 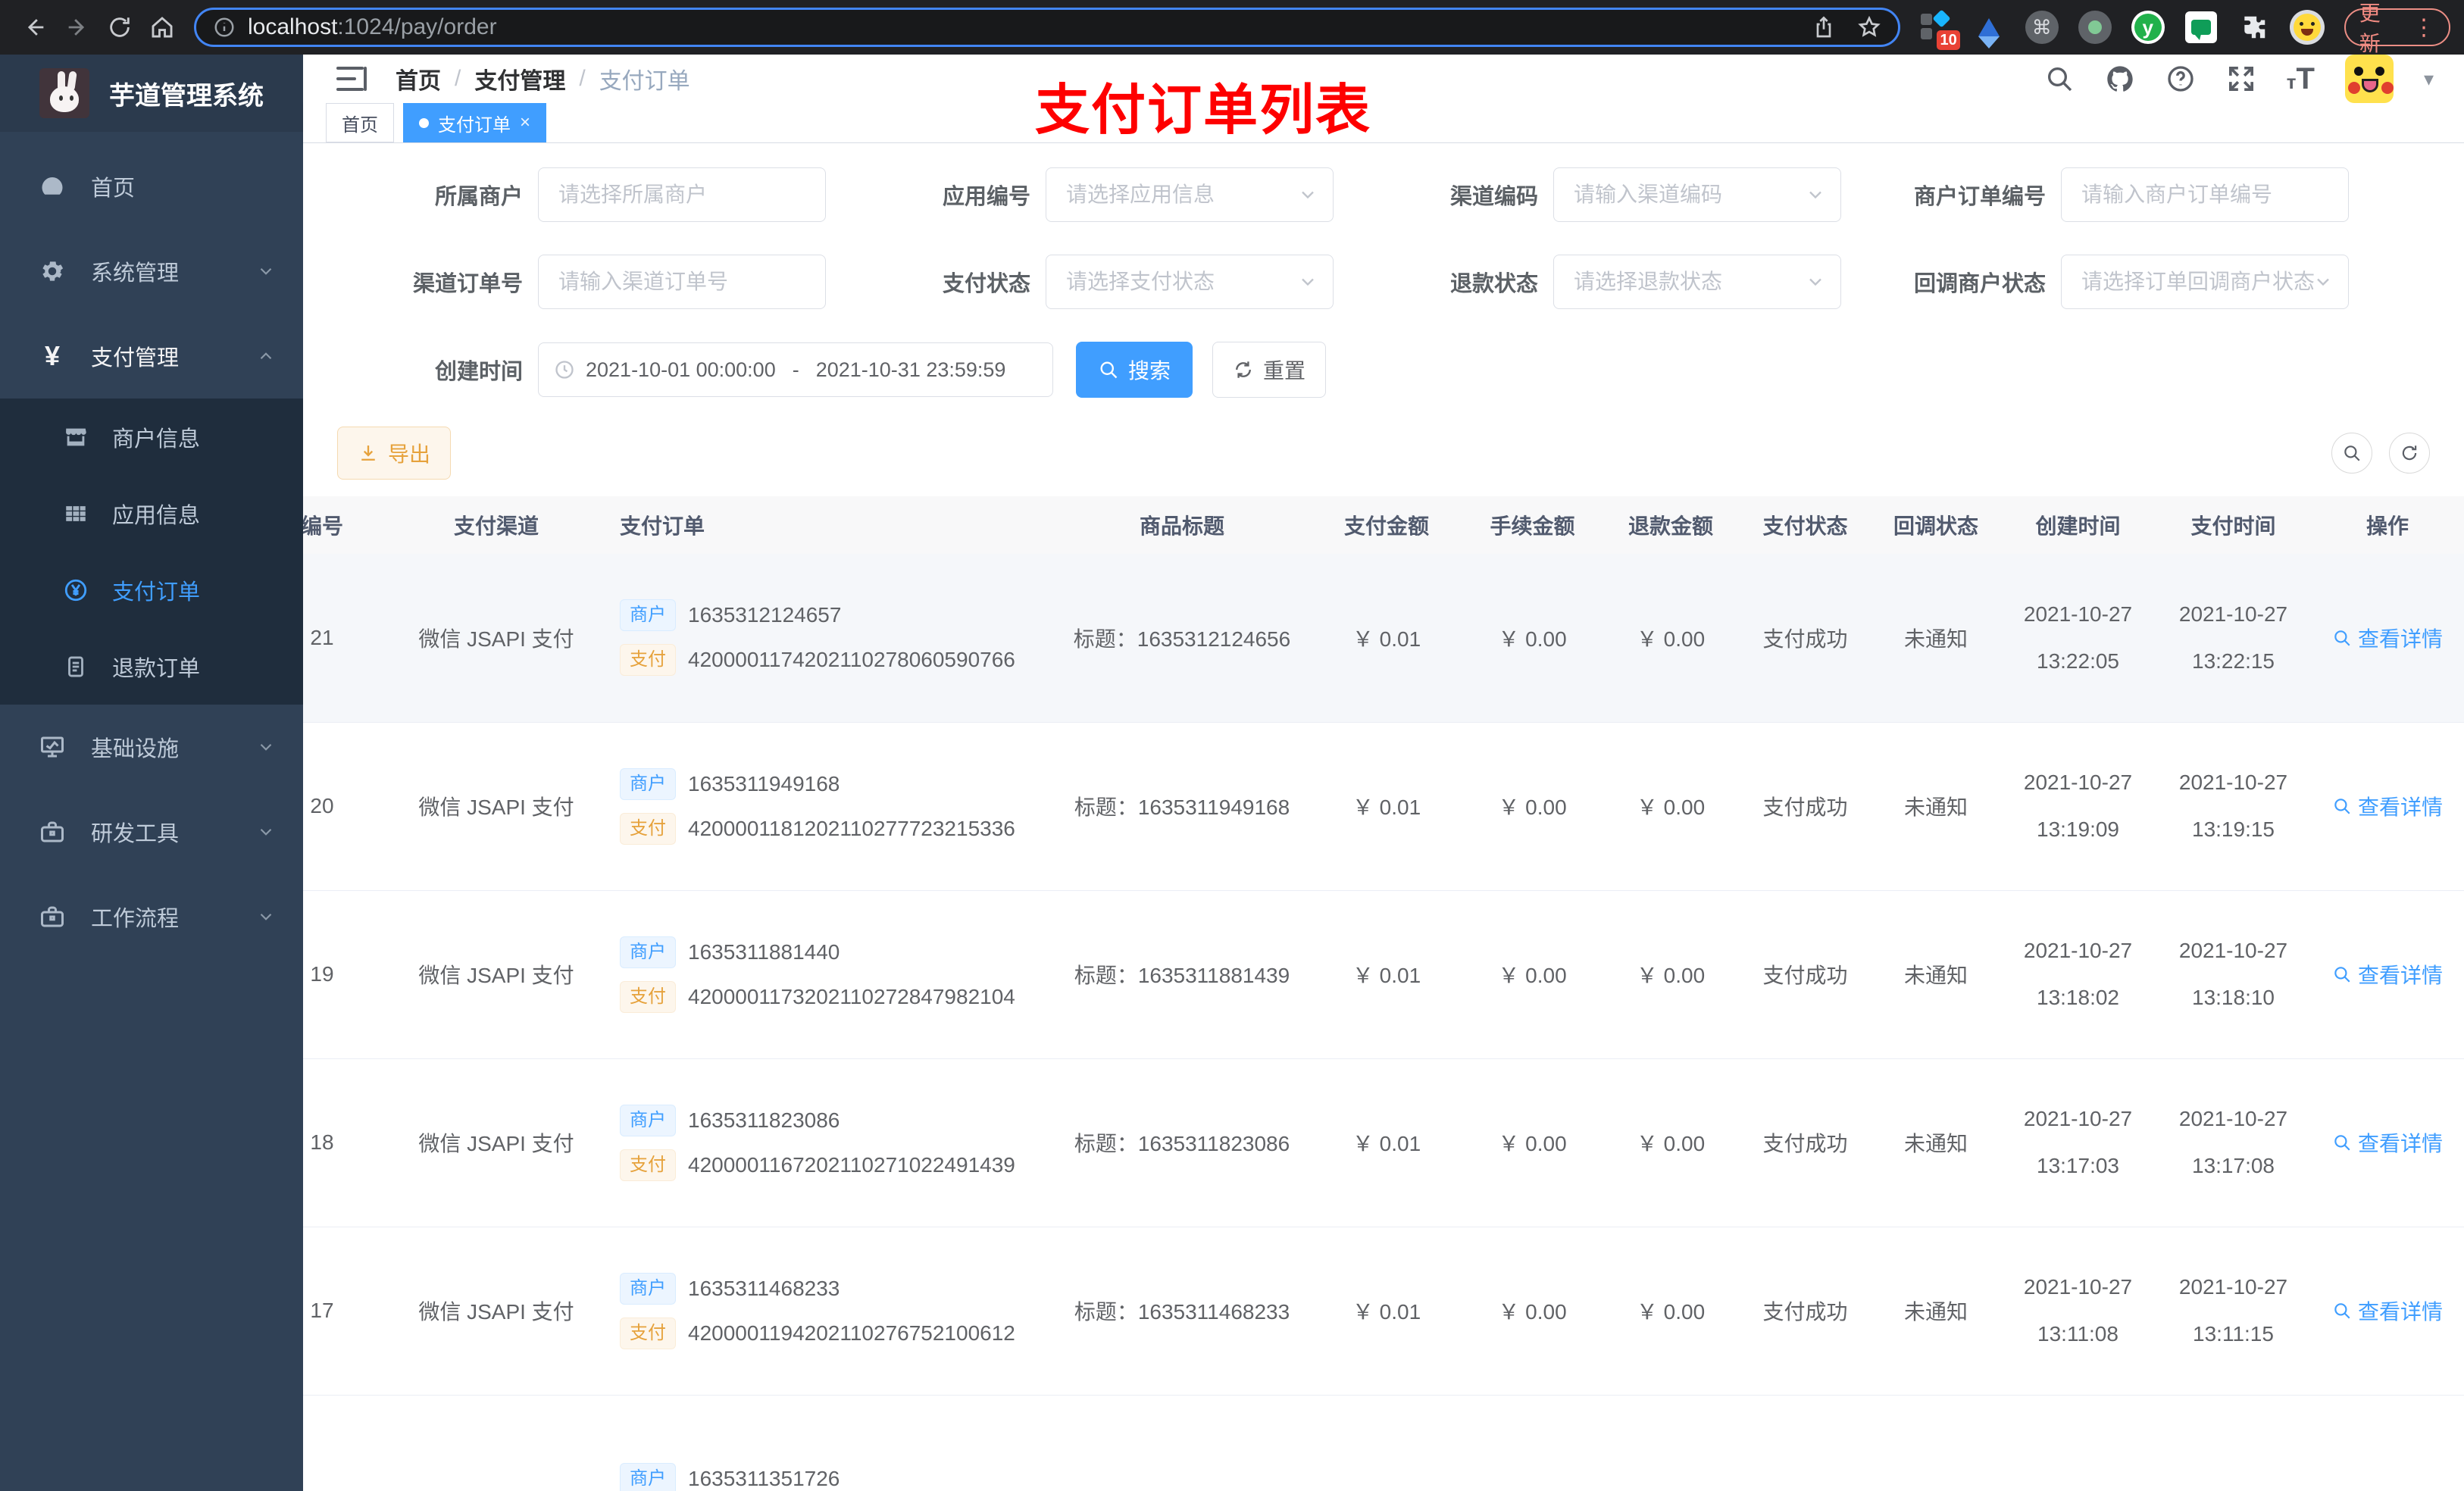 What do you see at coordinates (151, 356) in the screenshot?
I see `sidebar-item-pay: ¥ 支付管理` at bounding box center [151, 356].